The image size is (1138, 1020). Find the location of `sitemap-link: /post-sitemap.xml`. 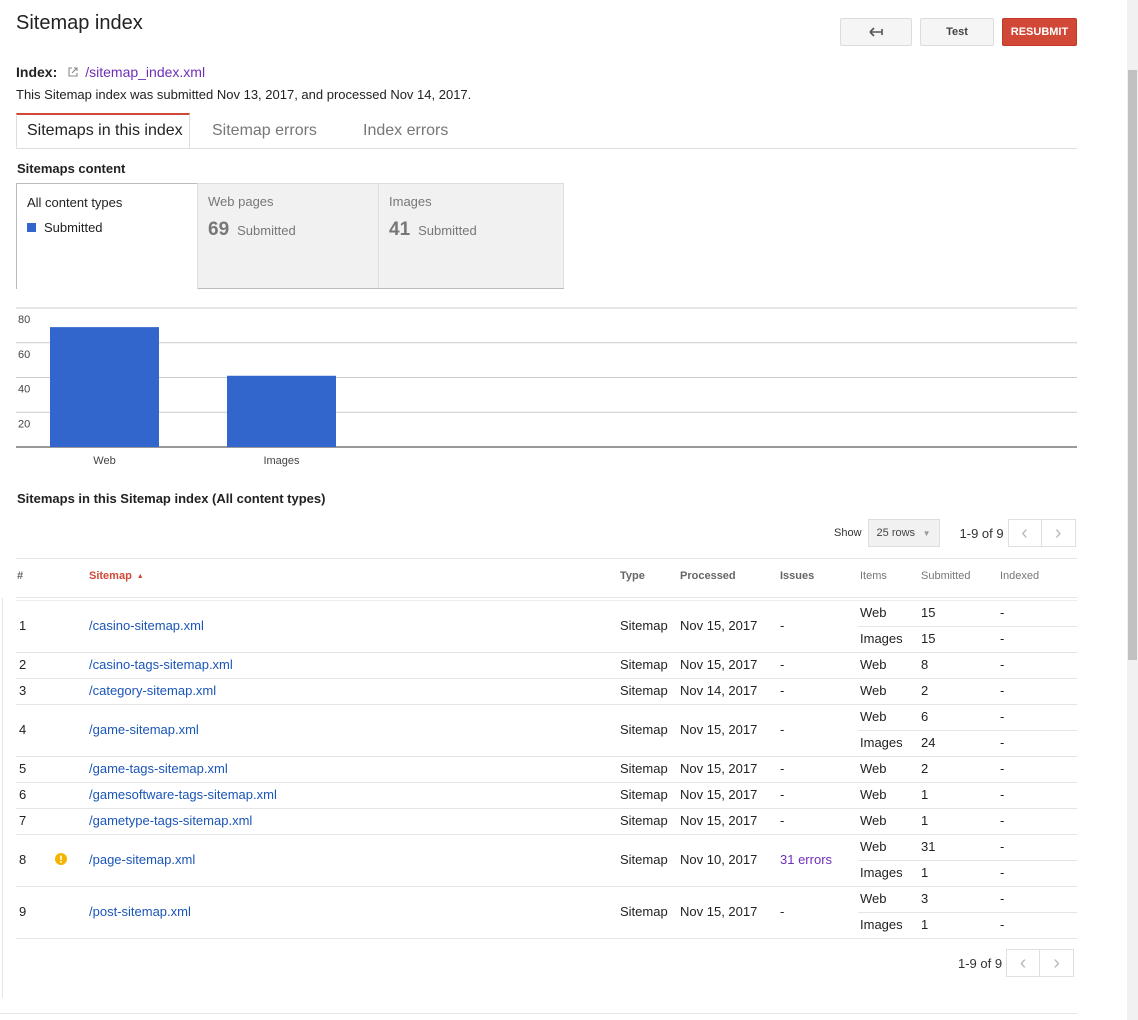

sitemap-link: /post-sitemap.xml is located at coordinates (140, 911).